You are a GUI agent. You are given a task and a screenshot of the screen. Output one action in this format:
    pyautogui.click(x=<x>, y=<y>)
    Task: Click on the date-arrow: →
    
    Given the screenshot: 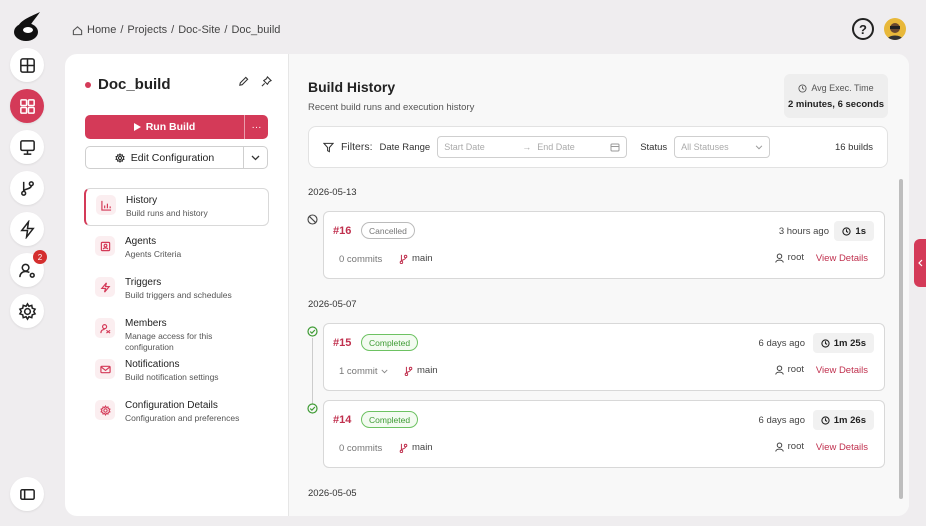 What is the action you would take?
    pyautogui.click(x=527, y=147)
    